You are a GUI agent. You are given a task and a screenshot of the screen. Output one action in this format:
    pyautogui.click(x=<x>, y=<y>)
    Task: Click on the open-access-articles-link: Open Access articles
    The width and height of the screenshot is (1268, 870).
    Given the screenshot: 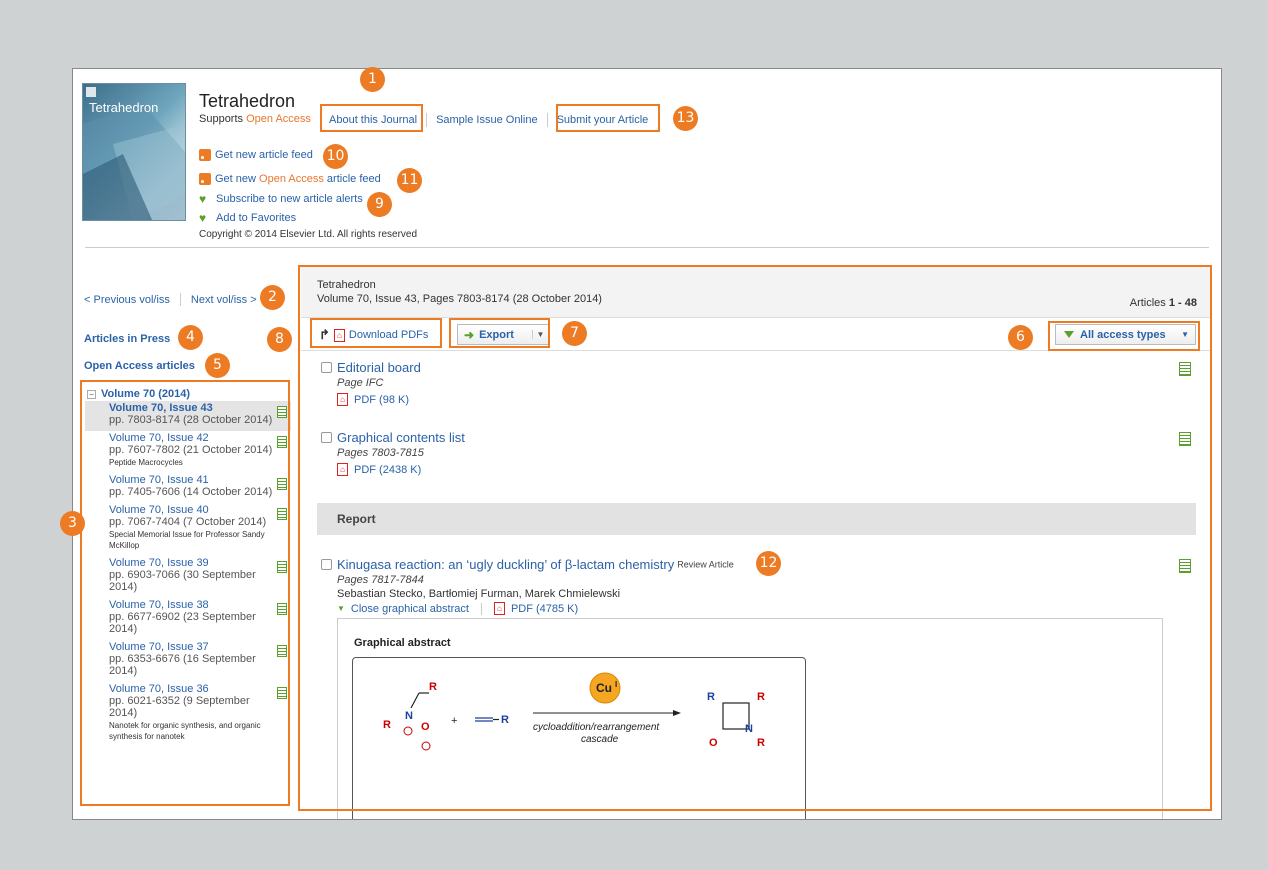 What is the action you would take?
    pyautogui.click(x=139, y=366)
    